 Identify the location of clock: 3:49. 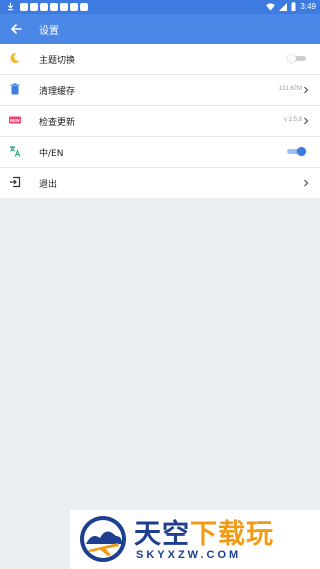
(308, 6).